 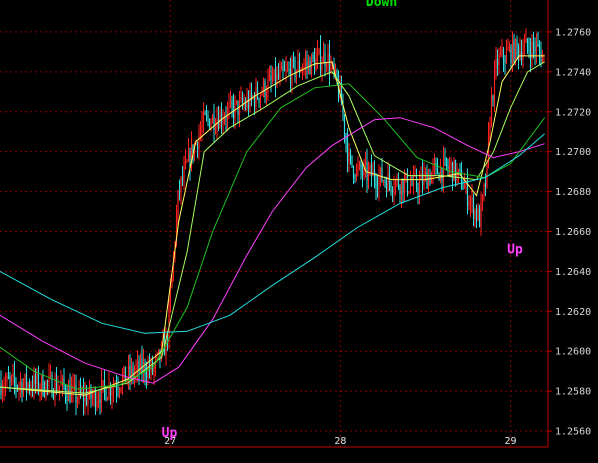 What do you see at coordinates (511, 441) in the screenshot?
I see `x-tick-label: 29` at bounding box center [511, 441].